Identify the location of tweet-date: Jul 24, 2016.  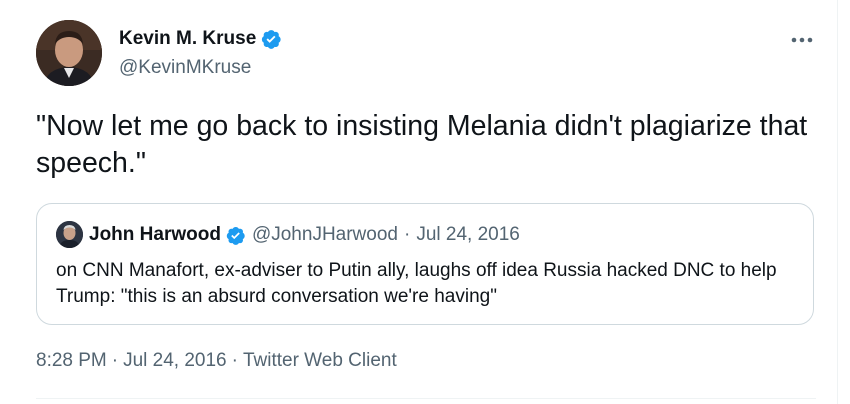
(175, 361).